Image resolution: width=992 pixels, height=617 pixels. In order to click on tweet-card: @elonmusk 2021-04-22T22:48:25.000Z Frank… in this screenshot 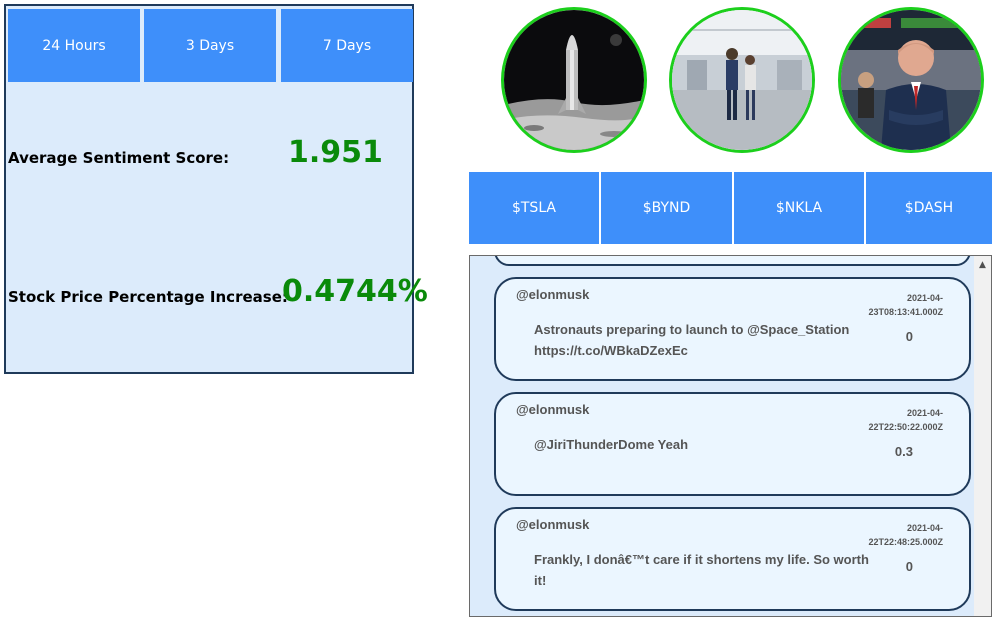, I will do `click(732, 559)`.